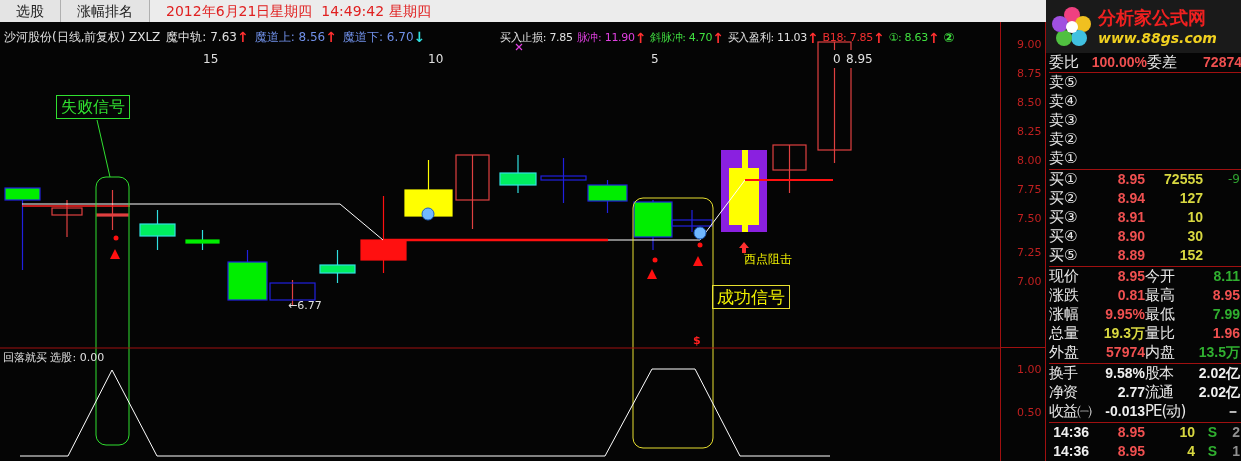 The image size is (1241, 461). What do you see at coordinates (519, 47) in the screenshot?
I see `cross-mark-icon` at bounding box center [519, 47].